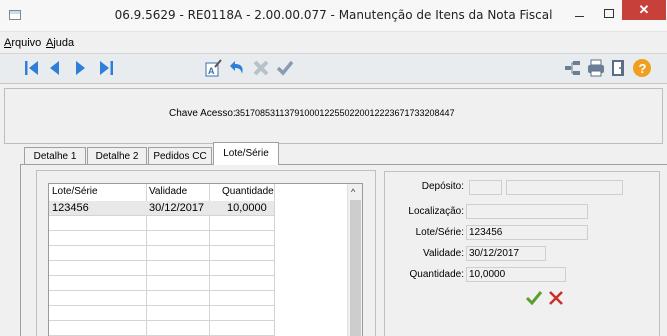 The width and height of the screenshot is (667, 336). What do you see at coordinates (261, 68) in the screenshot?
I see `delete-icon` at bounding box center [261, 68].